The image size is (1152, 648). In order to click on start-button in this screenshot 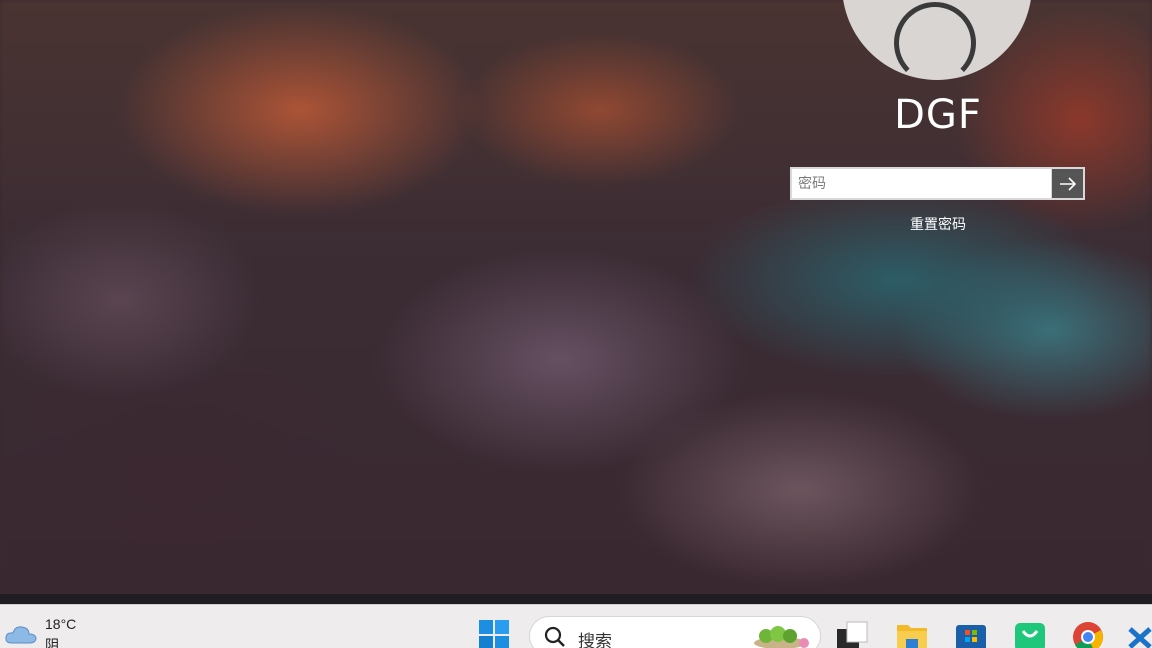, I will do `click(494, 633)`.